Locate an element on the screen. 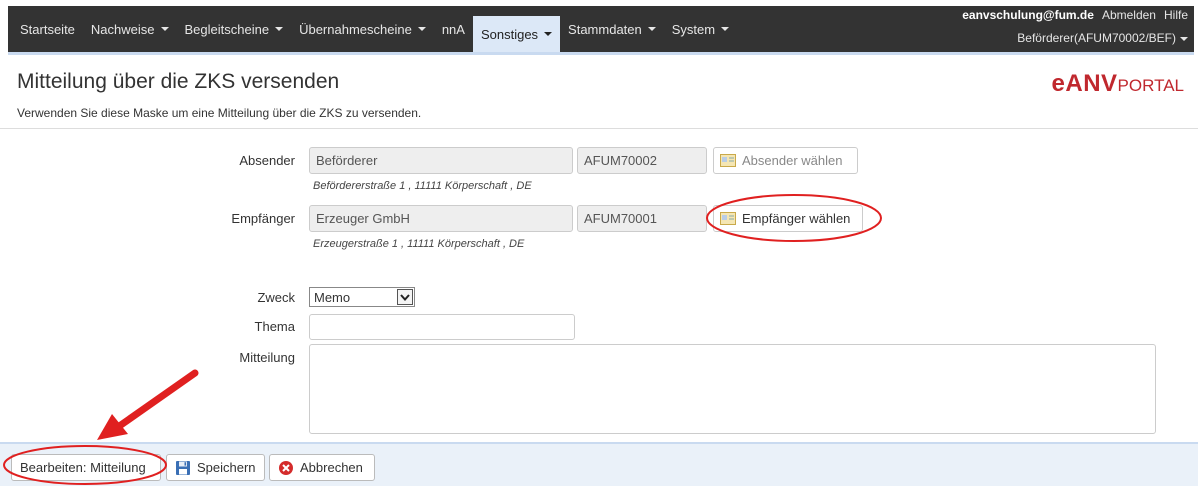 This screenshot has height=486, width=1198. field-value: AFUM70001 is located at coordinates (620, 218).